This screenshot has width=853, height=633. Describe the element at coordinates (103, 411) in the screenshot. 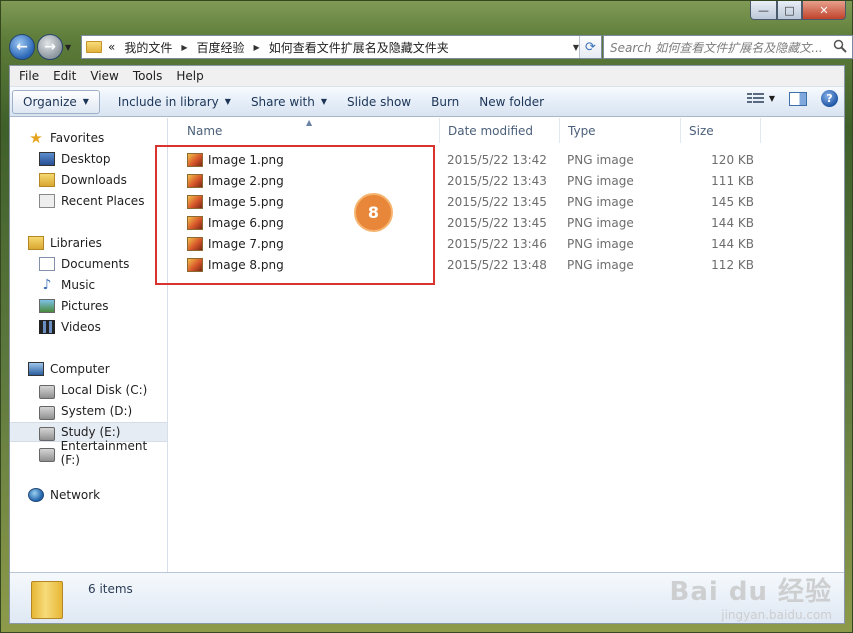

I see `nav-system-d: System (D:)` at that location.